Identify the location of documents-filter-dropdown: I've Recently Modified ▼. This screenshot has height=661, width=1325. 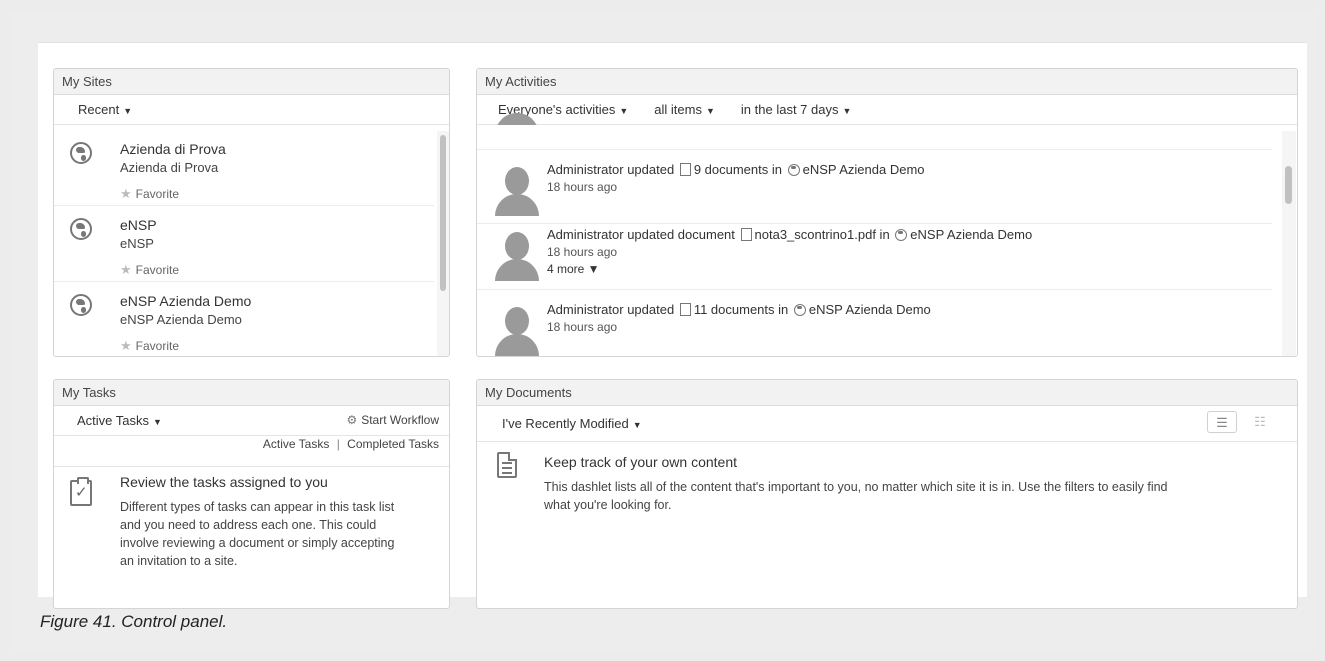
(572, 423).